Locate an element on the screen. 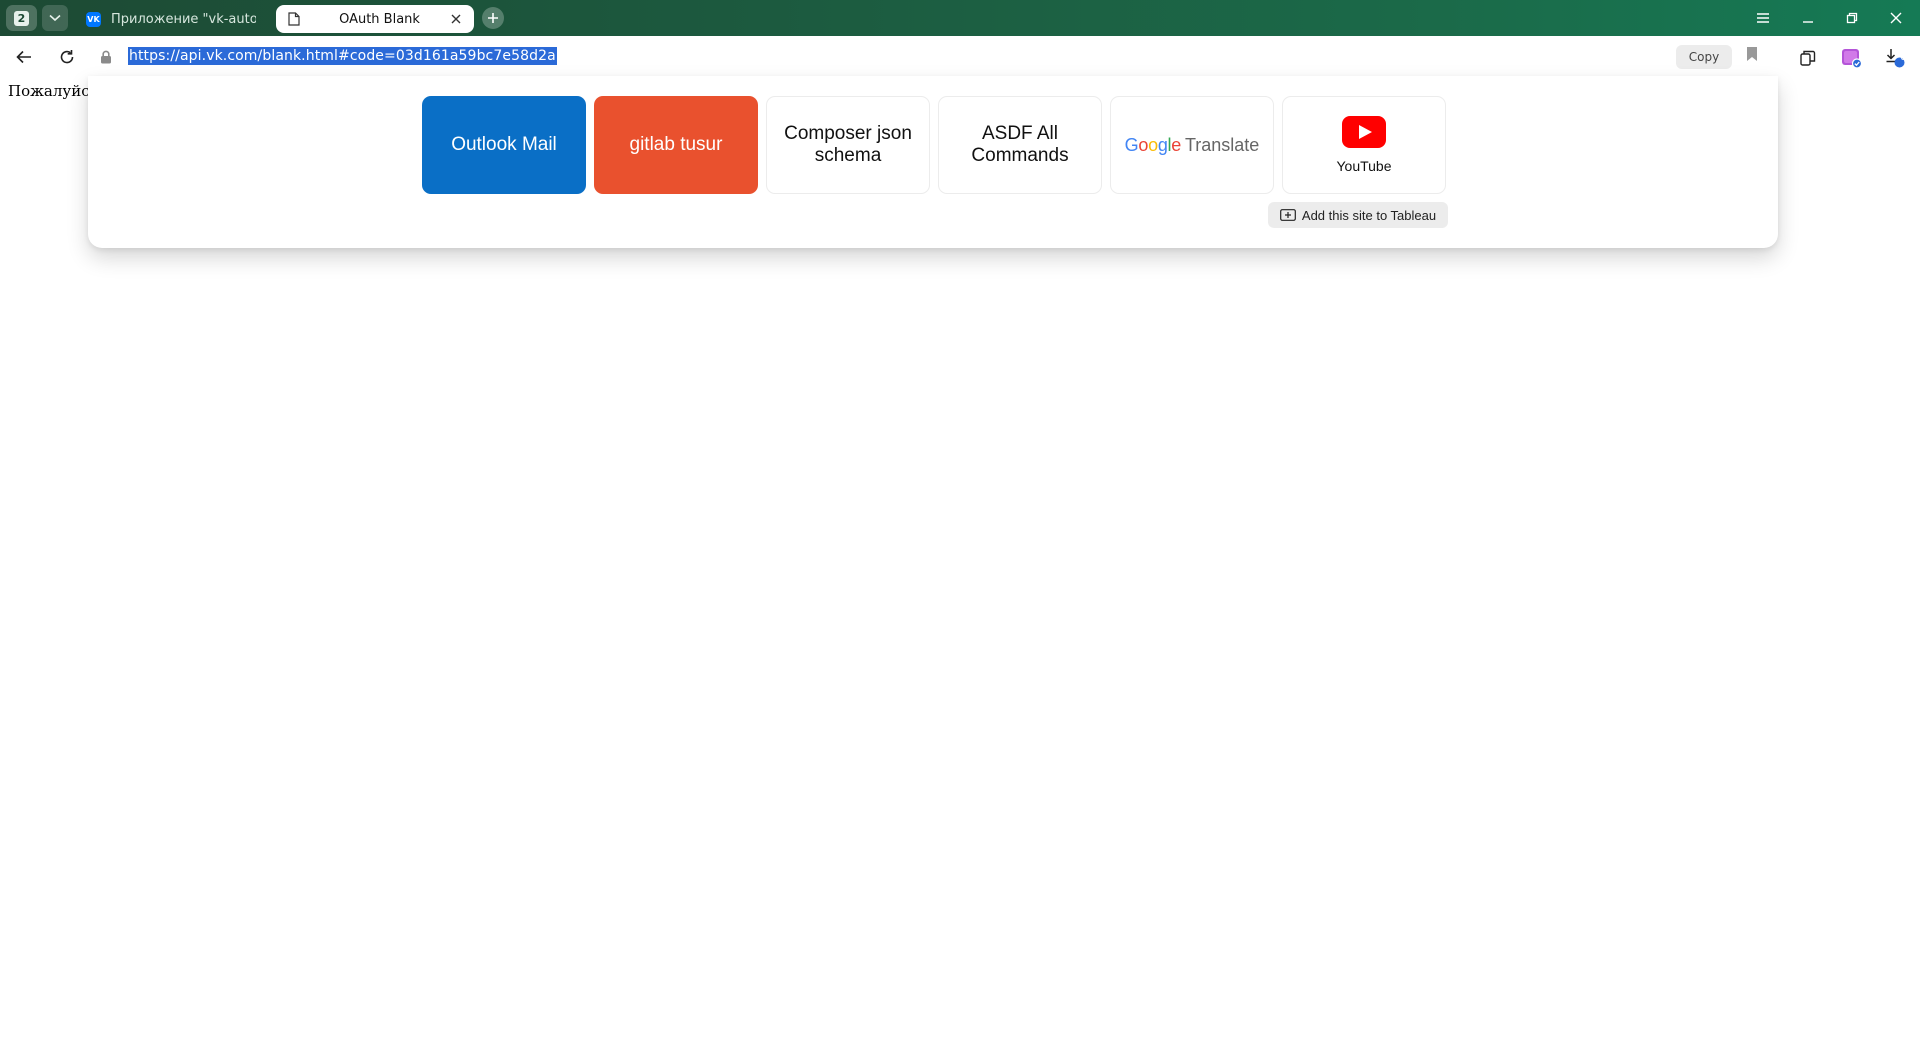  tile-label: ASDF All Commands is located at coordinates (1020, 144).